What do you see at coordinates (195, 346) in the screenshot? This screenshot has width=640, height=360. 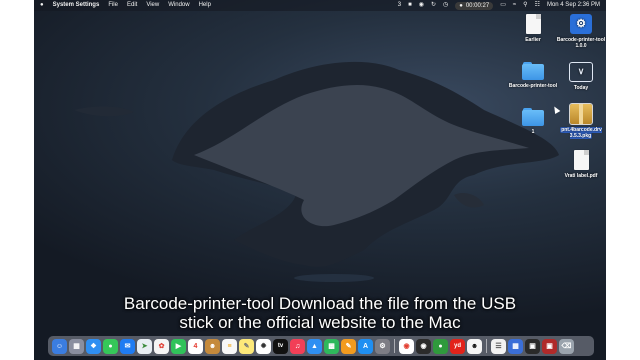 I see `calendar-icon: 4` at bounding box center [195, 346].